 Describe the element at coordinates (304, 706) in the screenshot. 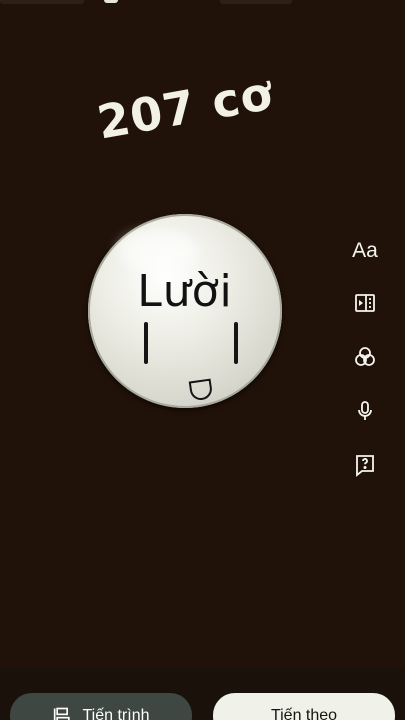

I see `next-button: Tiến theo` at that location.